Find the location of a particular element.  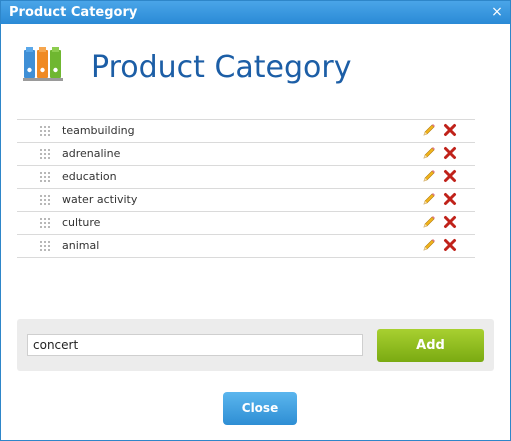

page-heading: Product Category is located at coordinates (221, 67).